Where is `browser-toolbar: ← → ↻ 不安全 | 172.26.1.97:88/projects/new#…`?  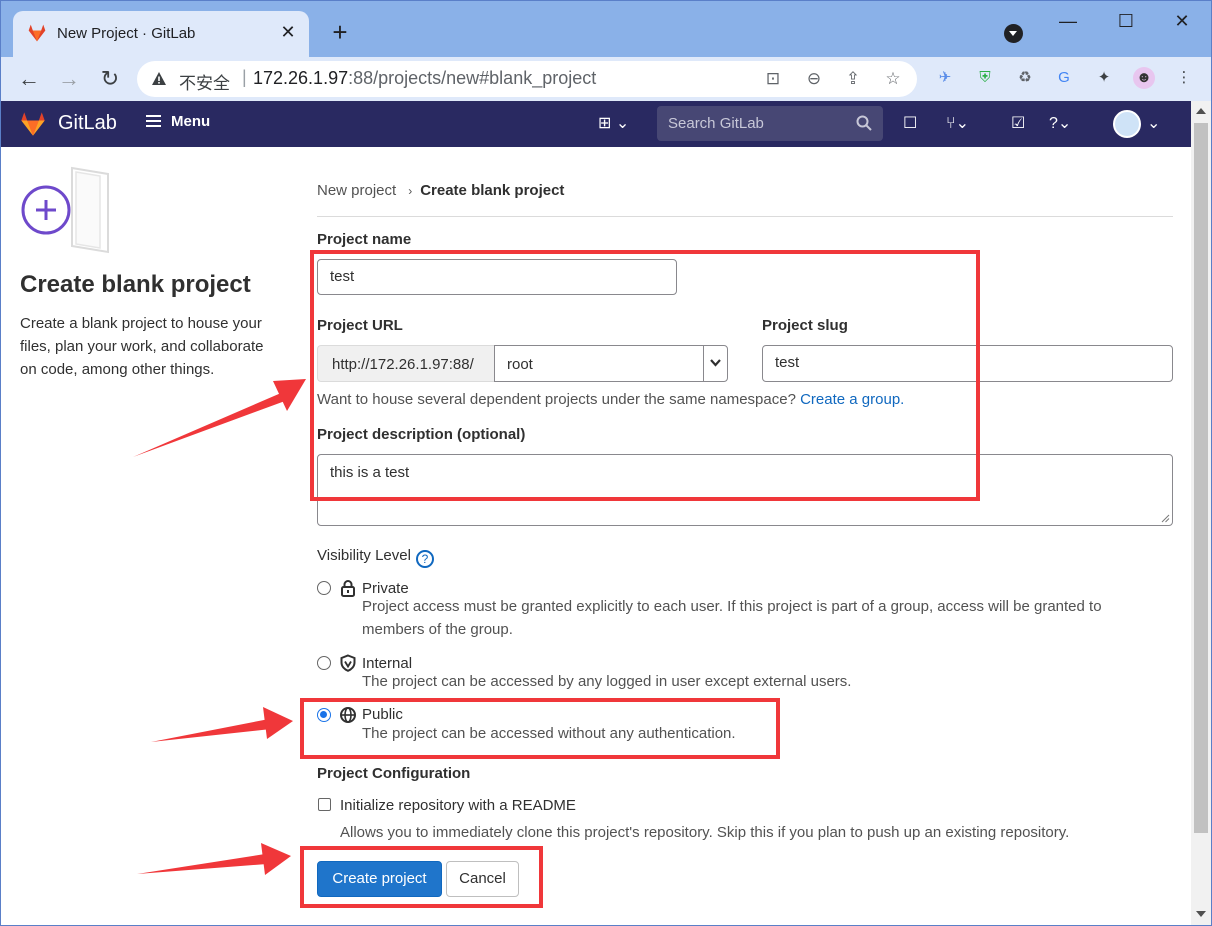
browser-toolbar: ← → ↻ 不安全 | 172.26.1.97:88/projects/new#… is located at coordinates (606, 79).